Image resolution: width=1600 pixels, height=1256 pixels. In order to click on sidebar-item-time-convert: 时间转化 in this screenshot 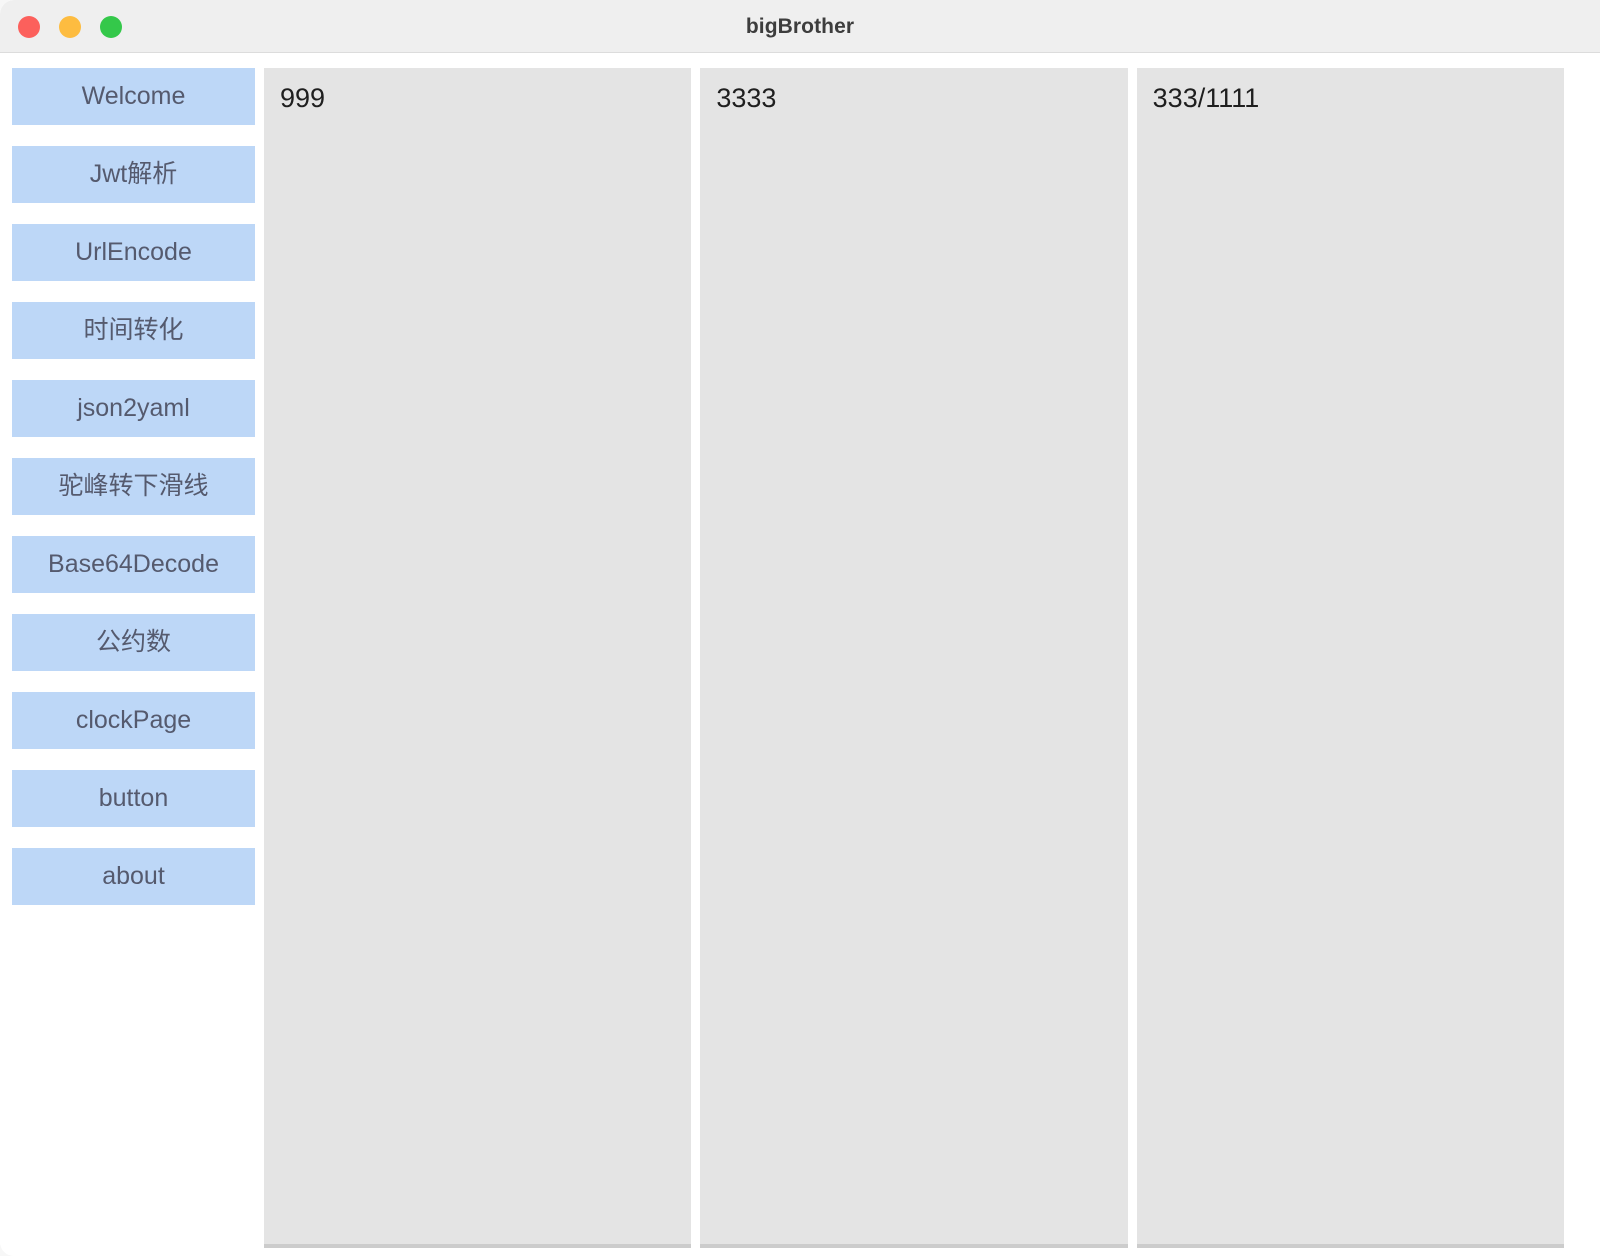, I will do `click(133, 330)`.